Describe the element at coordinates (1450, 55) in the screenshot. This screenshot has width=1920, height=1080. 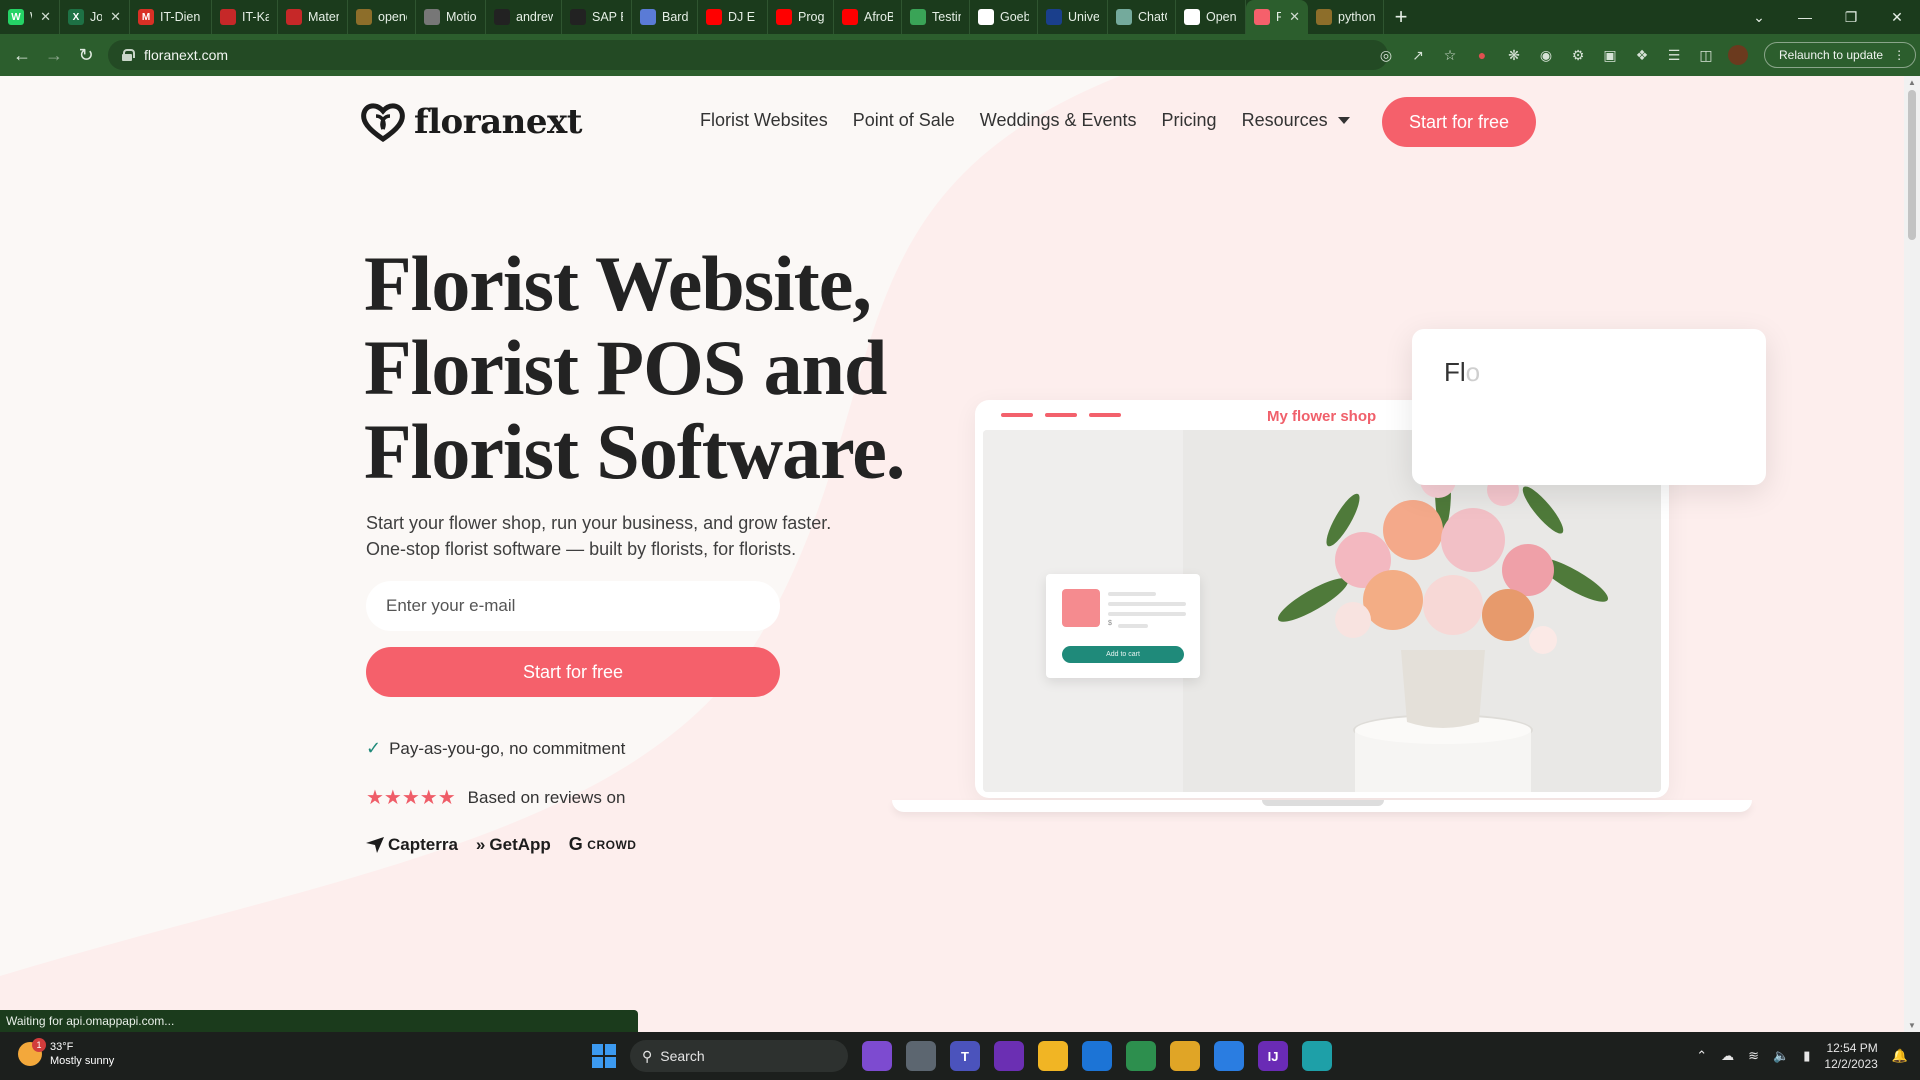
I see `bookmark-star-icon: ☆` at that location.